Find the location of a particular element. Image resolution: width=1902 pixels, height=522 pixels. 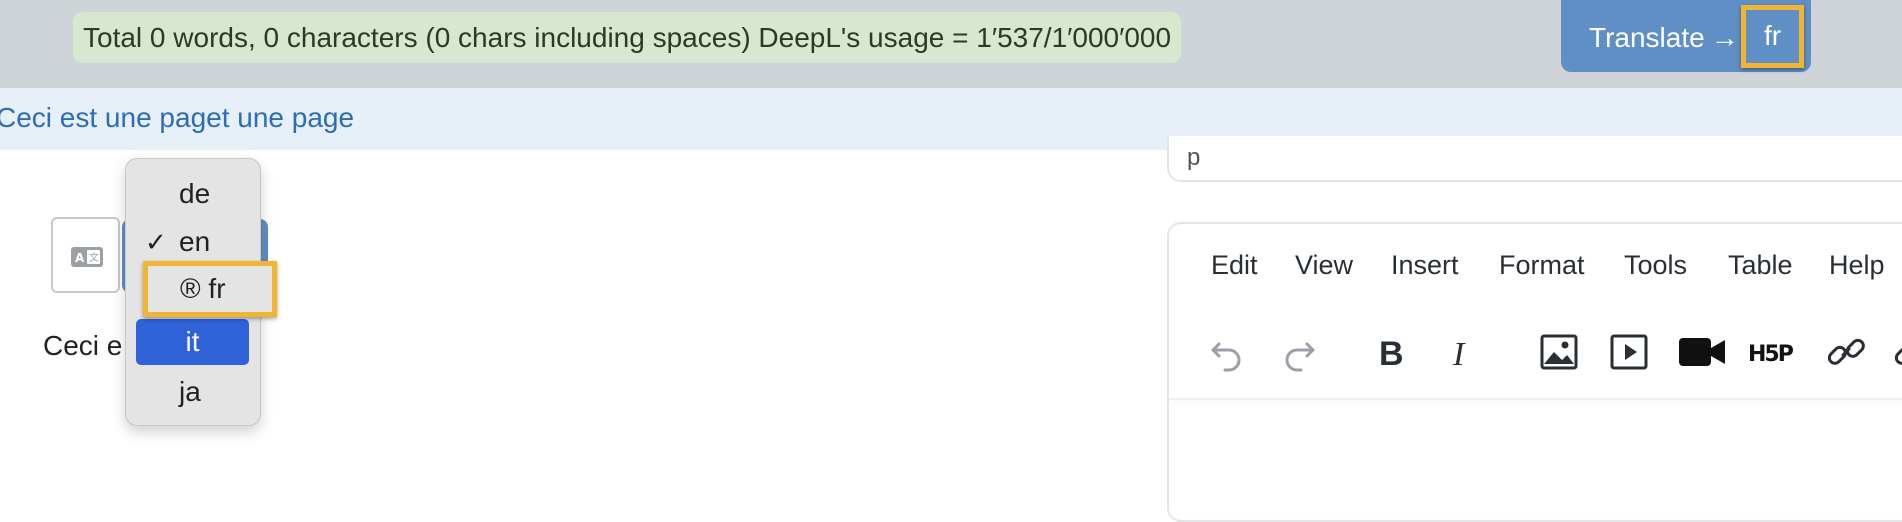

media-icon is located at coordinates (1629, 352).